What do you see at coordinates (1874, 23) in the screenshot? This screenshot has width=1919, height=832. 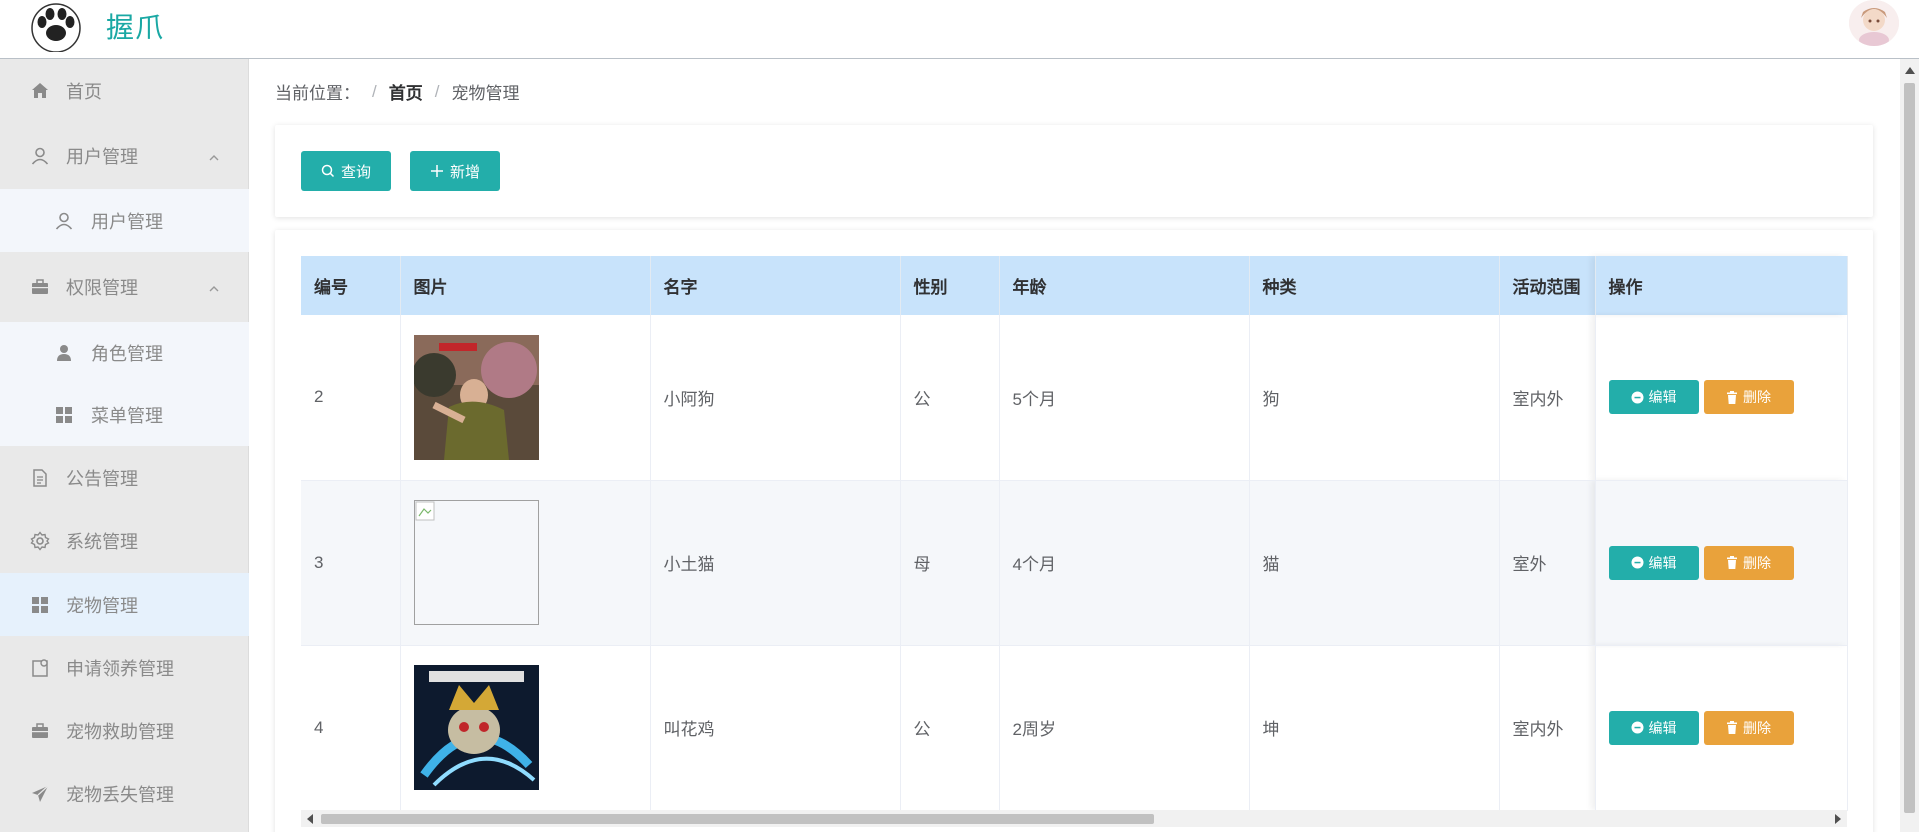 I see `user-avatar` at bounding box center [1874, 23].